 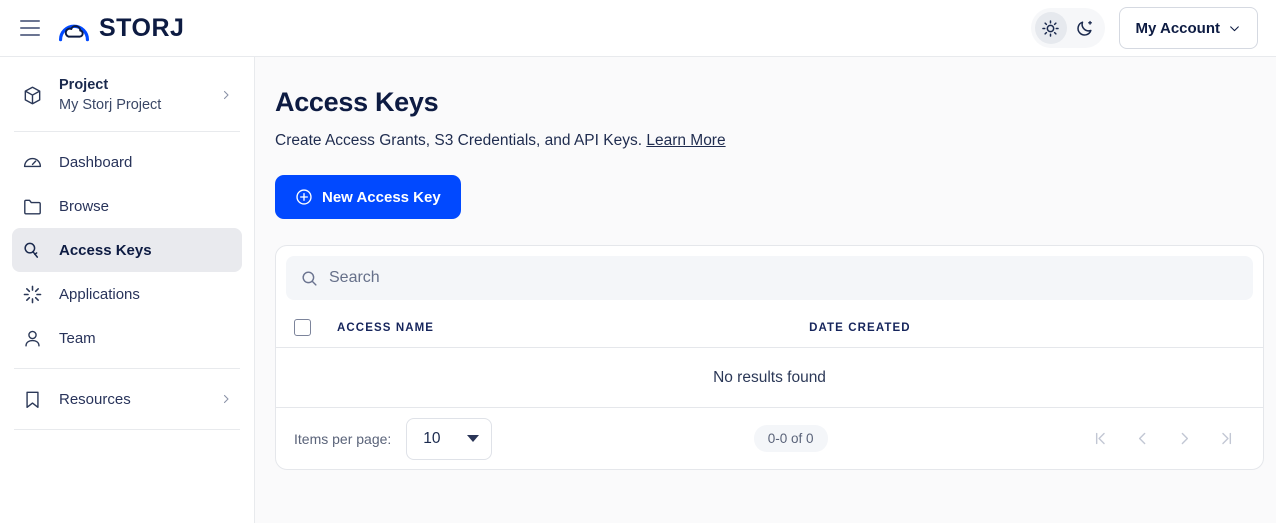 What do you see at coordinates (1167, 439) in the screenshot?
I see `pagination-buttons` at bounding box center [1167, 439].